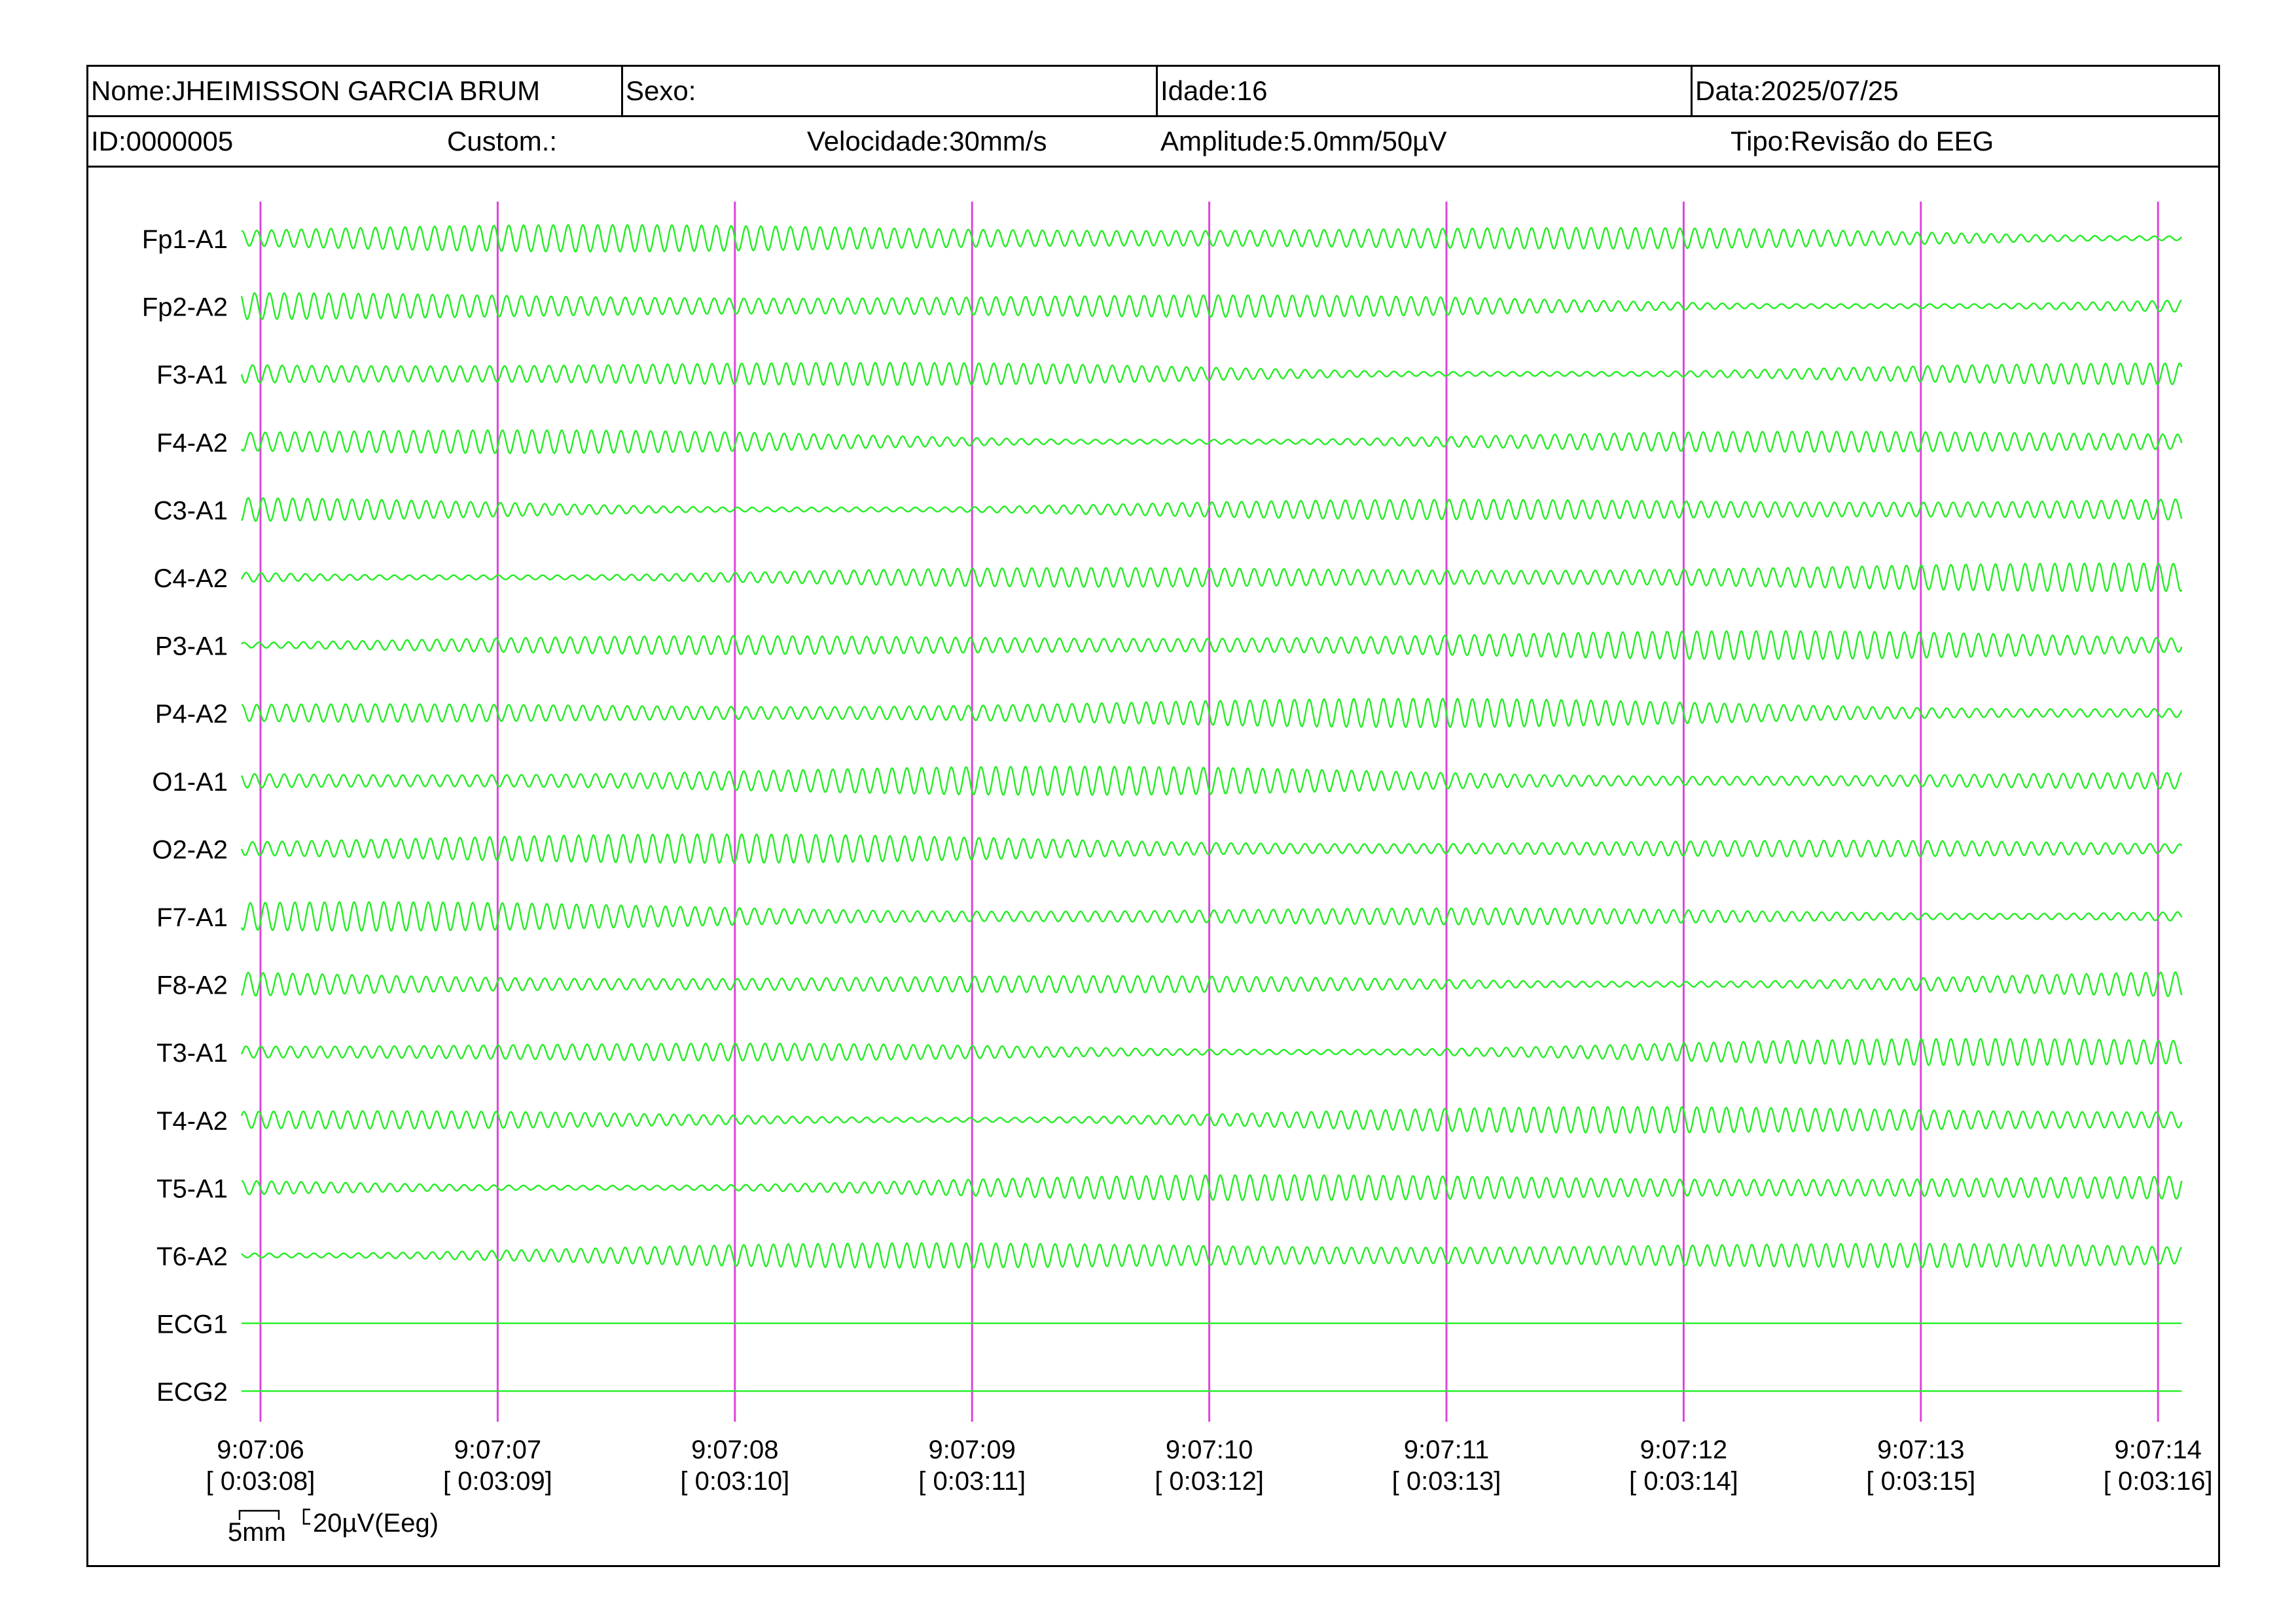 This screenshot has width=2296, height=1624. What do you see at coordinates (497, 1450) in the screenshot?
I see `time-tick-clock: 9:07:07` at bounding box center [497, 1450].